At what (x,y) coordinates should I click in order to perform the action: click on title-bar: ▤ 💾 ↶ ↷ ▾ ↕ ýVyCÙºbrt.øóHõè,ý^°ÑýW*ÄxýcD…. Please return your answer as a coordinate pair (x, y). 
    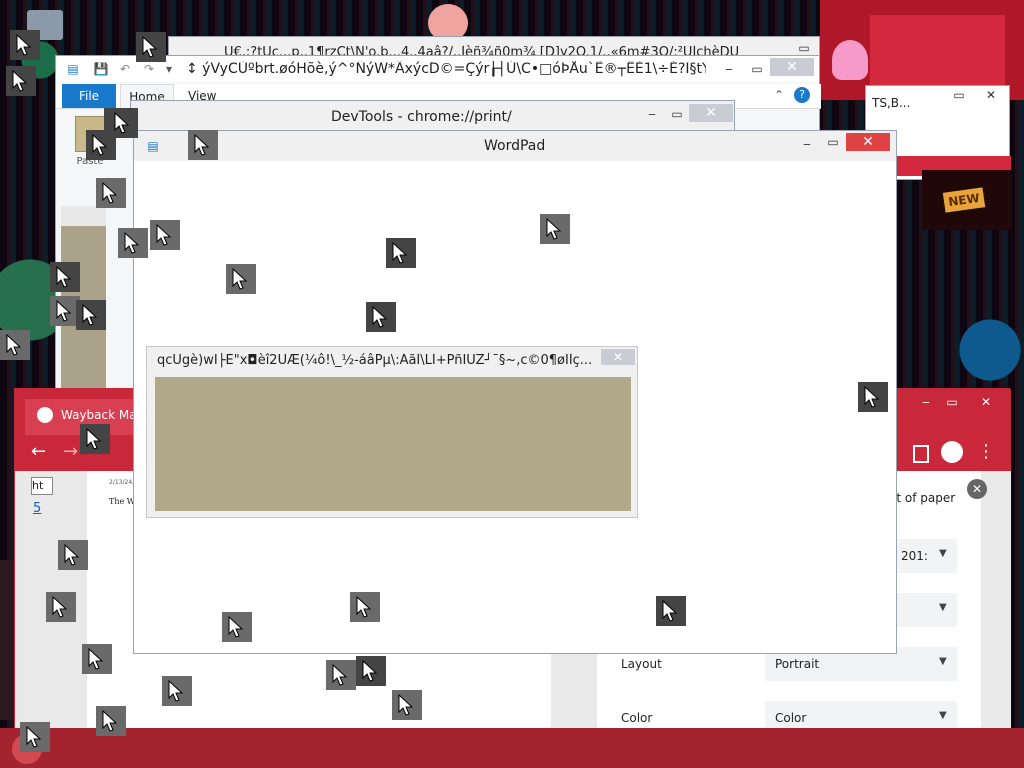
    Looking at the image, I should click on (437, 69).